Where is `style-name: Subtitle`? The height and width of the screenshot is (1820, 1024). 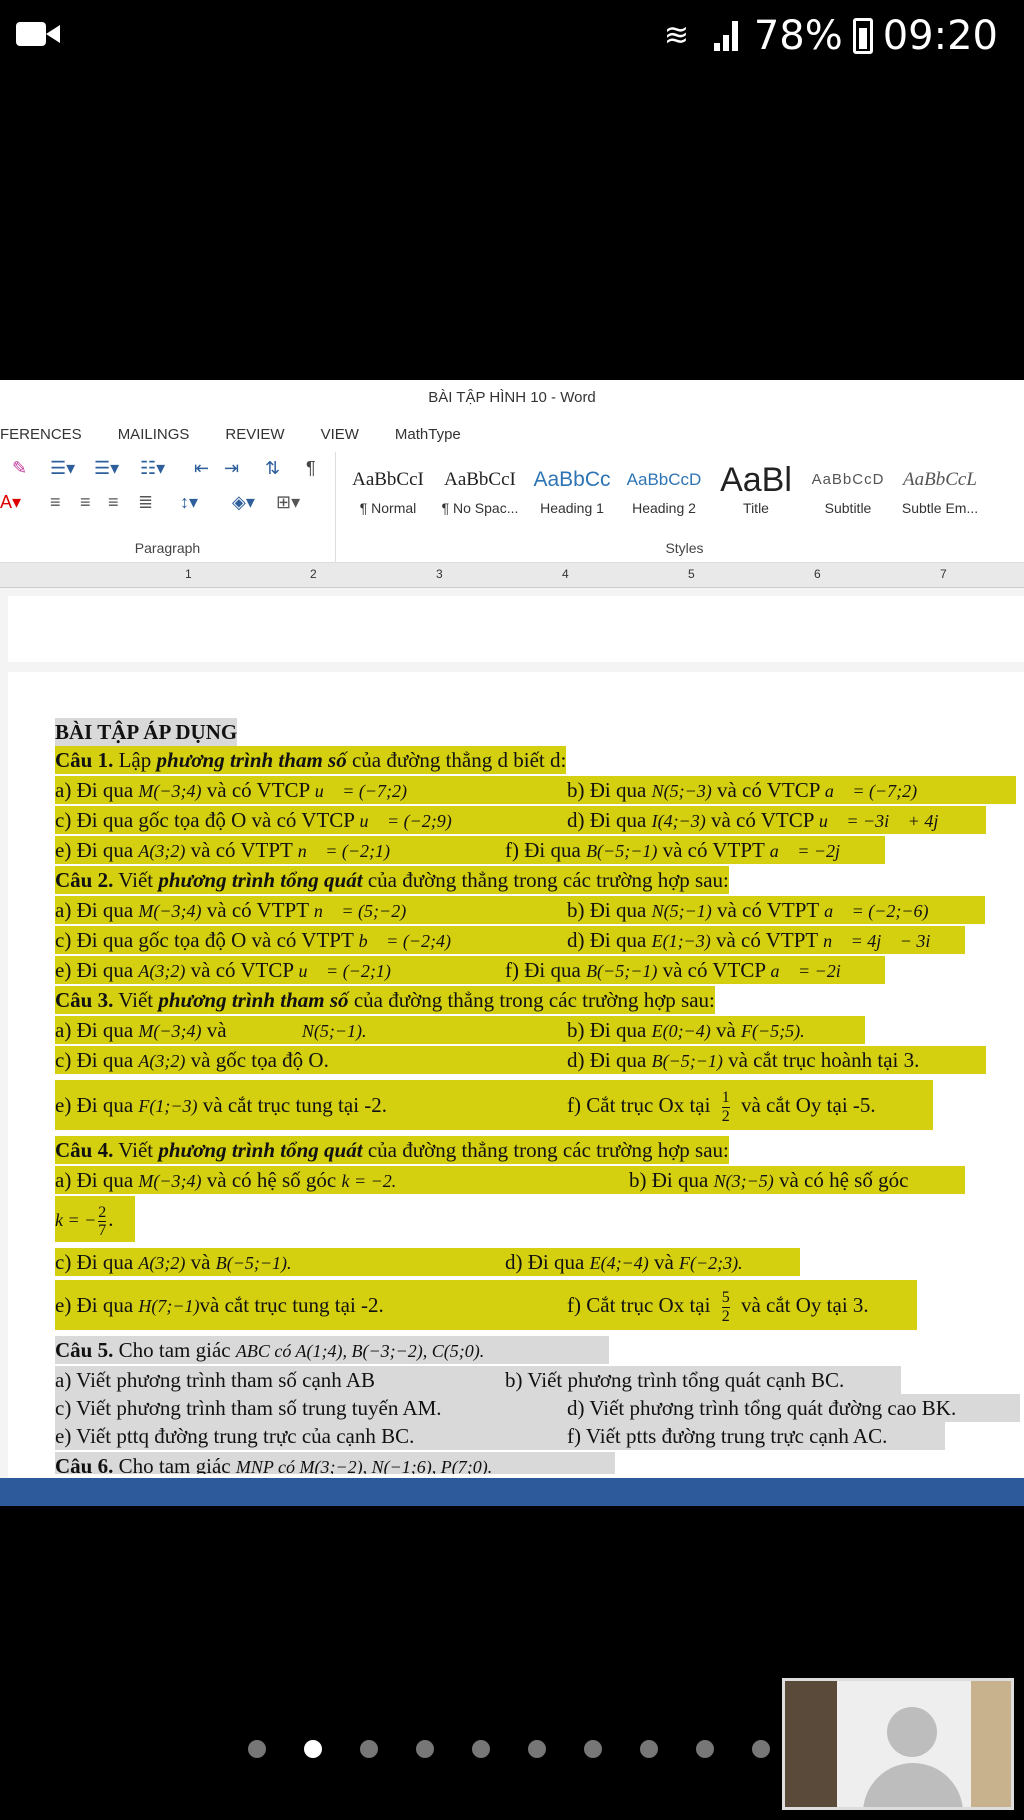
style-name: Subtitle is located at coordinates (848, 508).